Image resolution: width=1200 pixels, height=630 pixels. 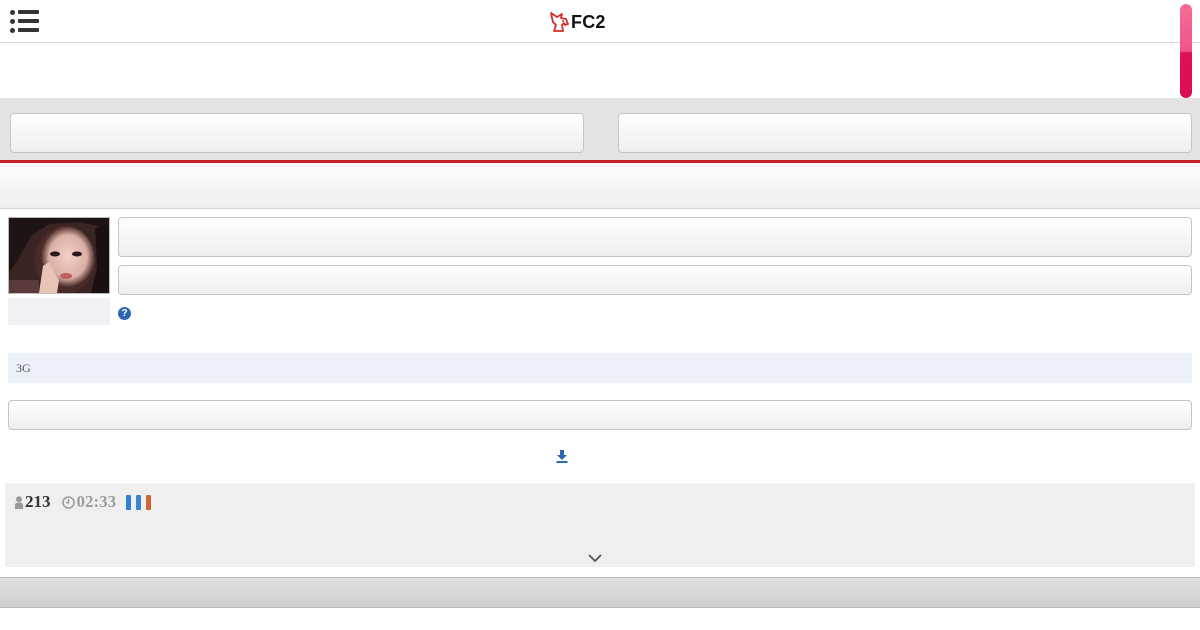 I want to click on quality-label: 3G, so click(x=23, y=368).